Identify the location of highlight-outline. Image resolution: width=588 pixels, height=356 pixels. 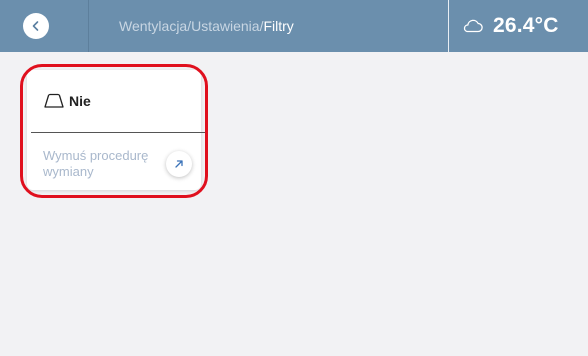
(114, 131).